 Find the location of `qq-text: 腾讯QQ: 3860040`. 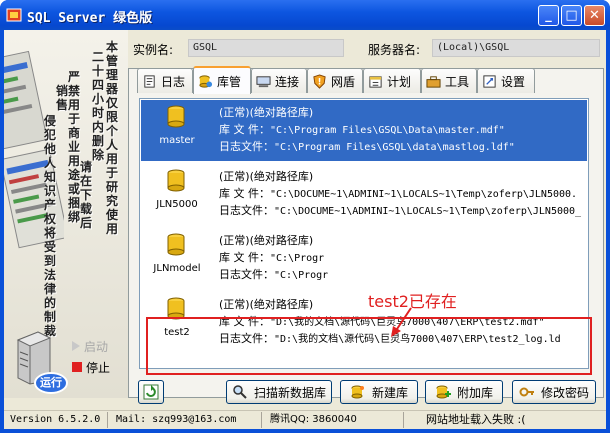

qq-text: 腾讯QQ: 3860040 is located at coordinates (334, 420).